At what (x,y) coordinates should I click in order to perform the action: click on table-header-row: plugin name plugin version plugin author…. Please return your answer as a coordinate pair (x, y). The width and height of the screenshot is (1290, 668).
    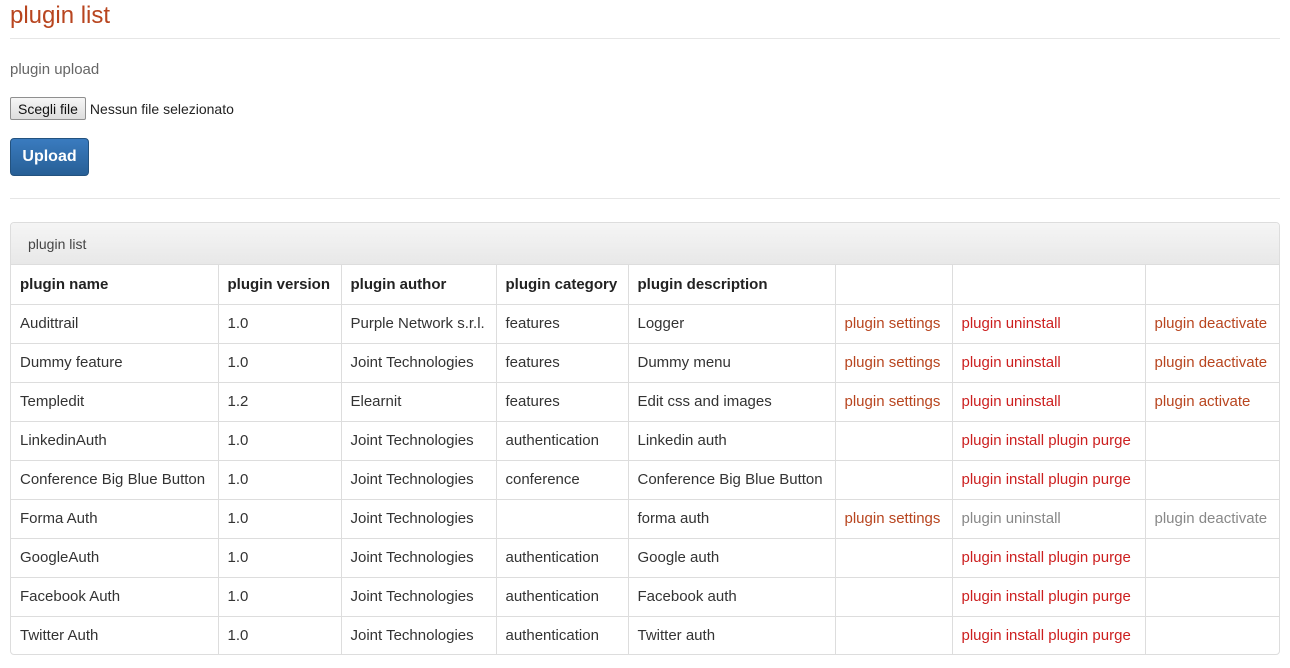
    Looking at the image, I should click on (645, 285).